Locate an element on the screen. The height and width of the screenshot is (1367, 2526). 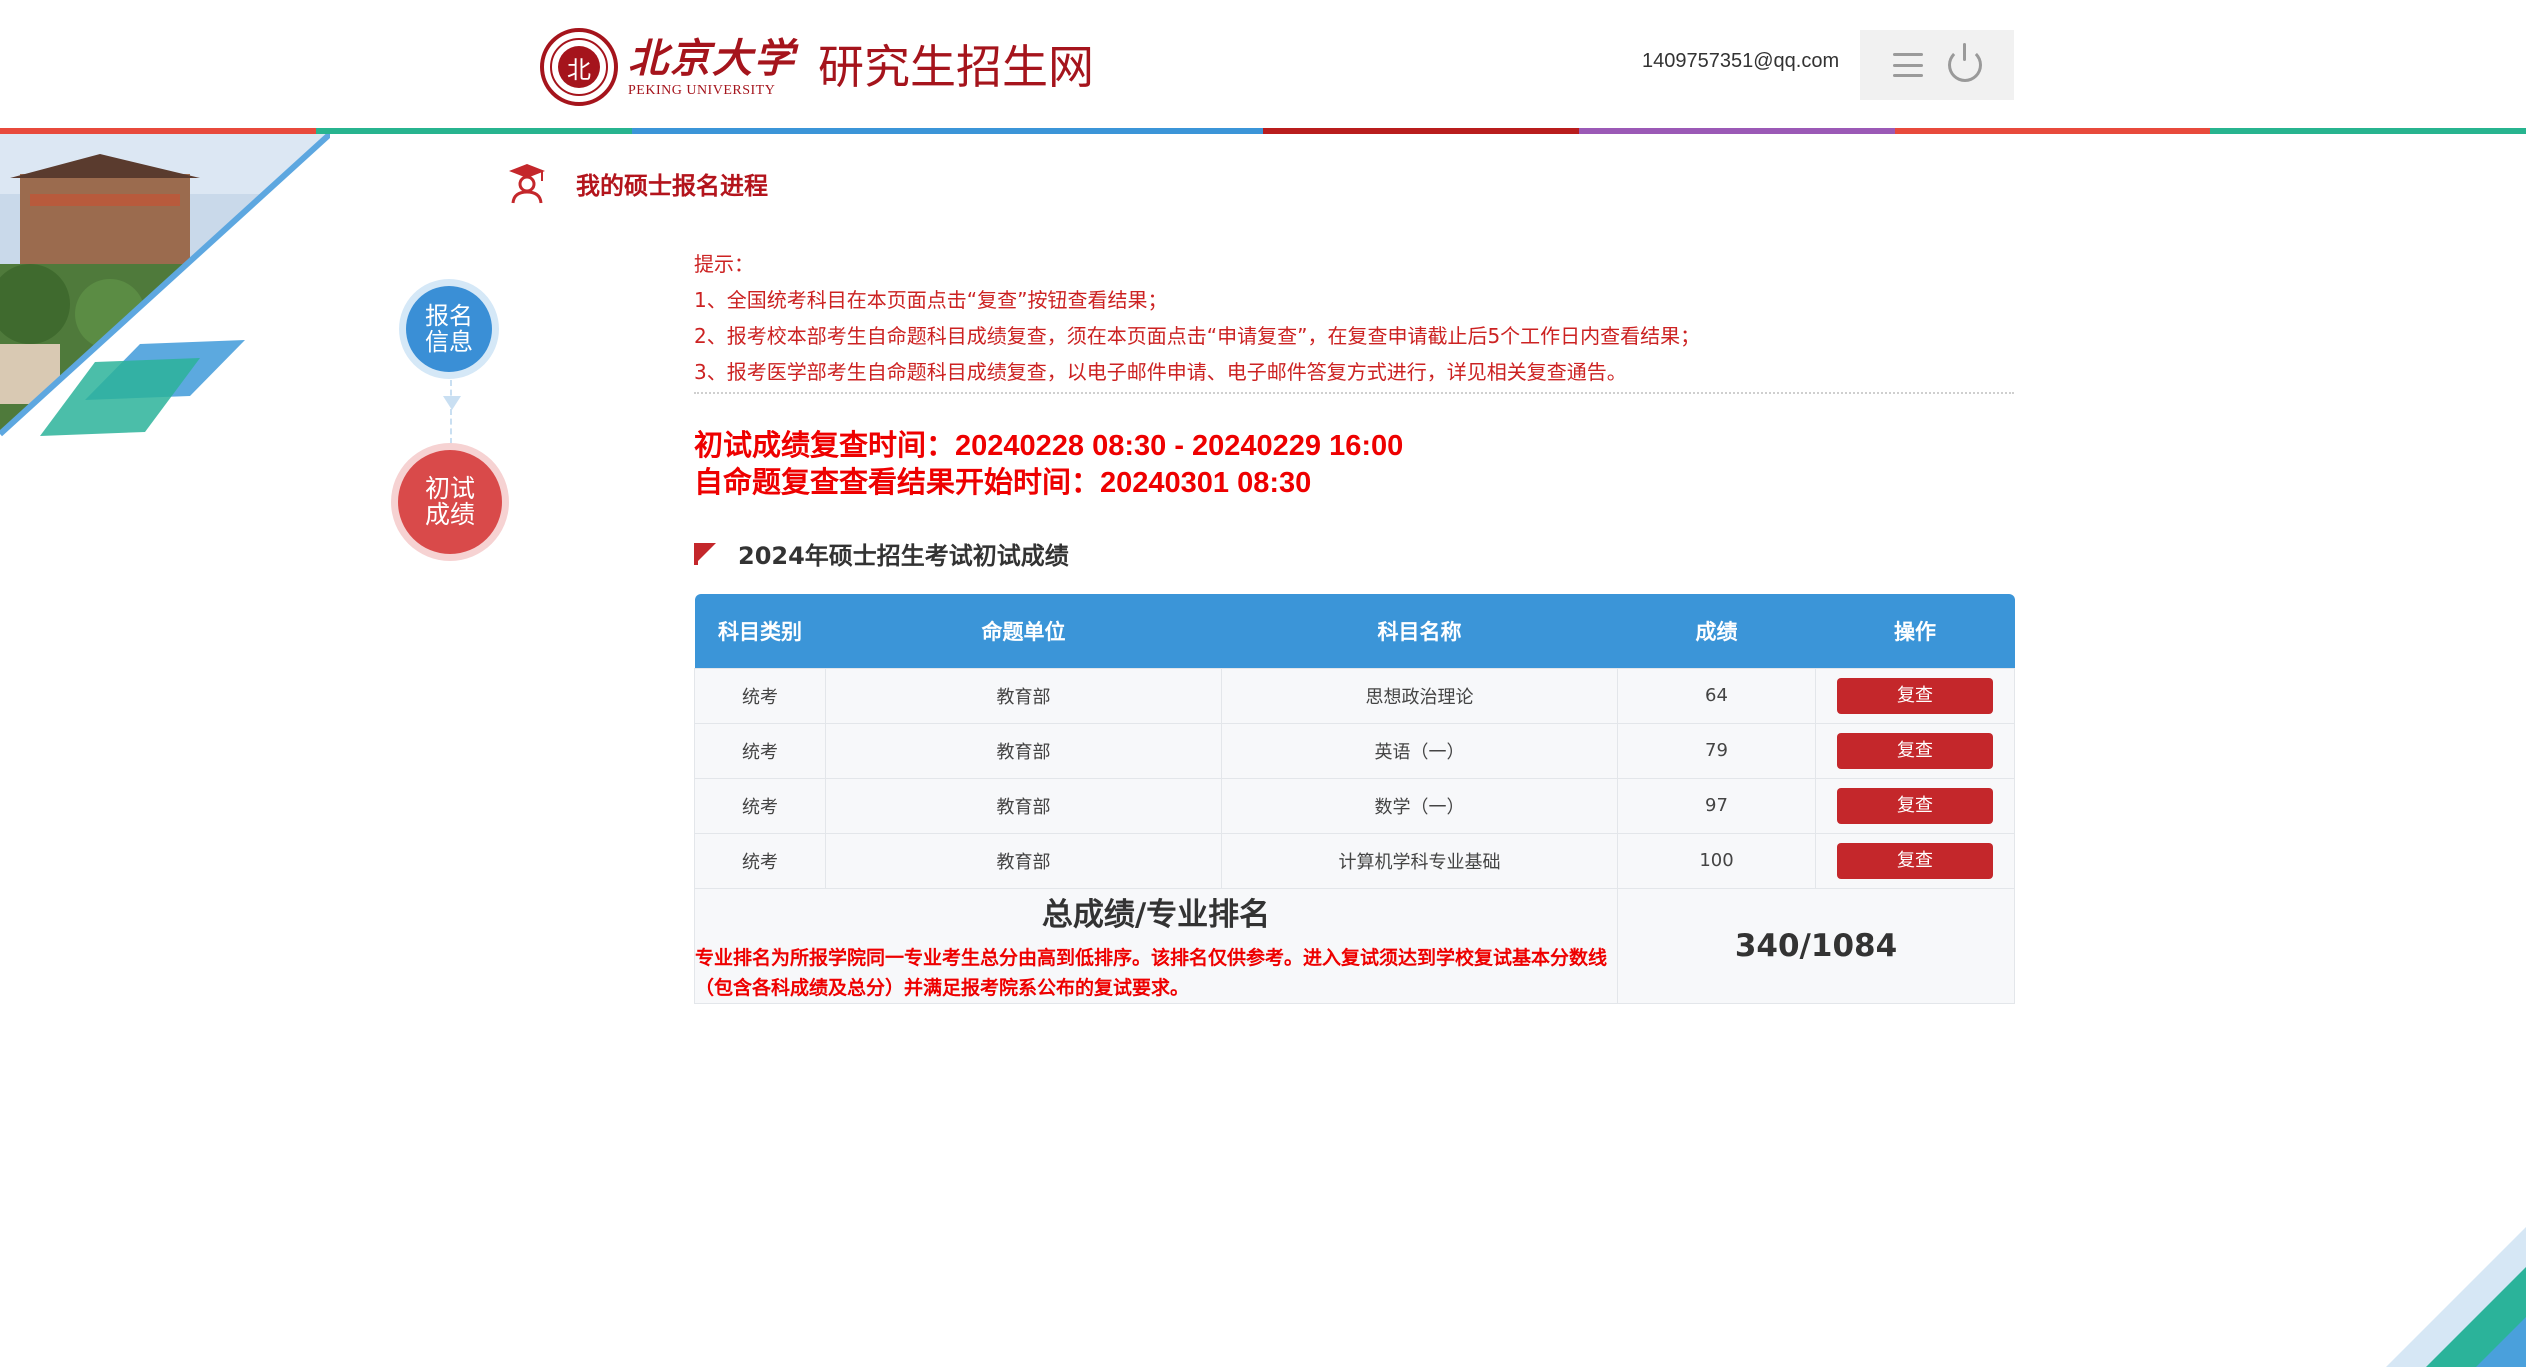
table-row: 统考 教育部 思想政治理论 64 复查 is located at coordinates (1354, 695).